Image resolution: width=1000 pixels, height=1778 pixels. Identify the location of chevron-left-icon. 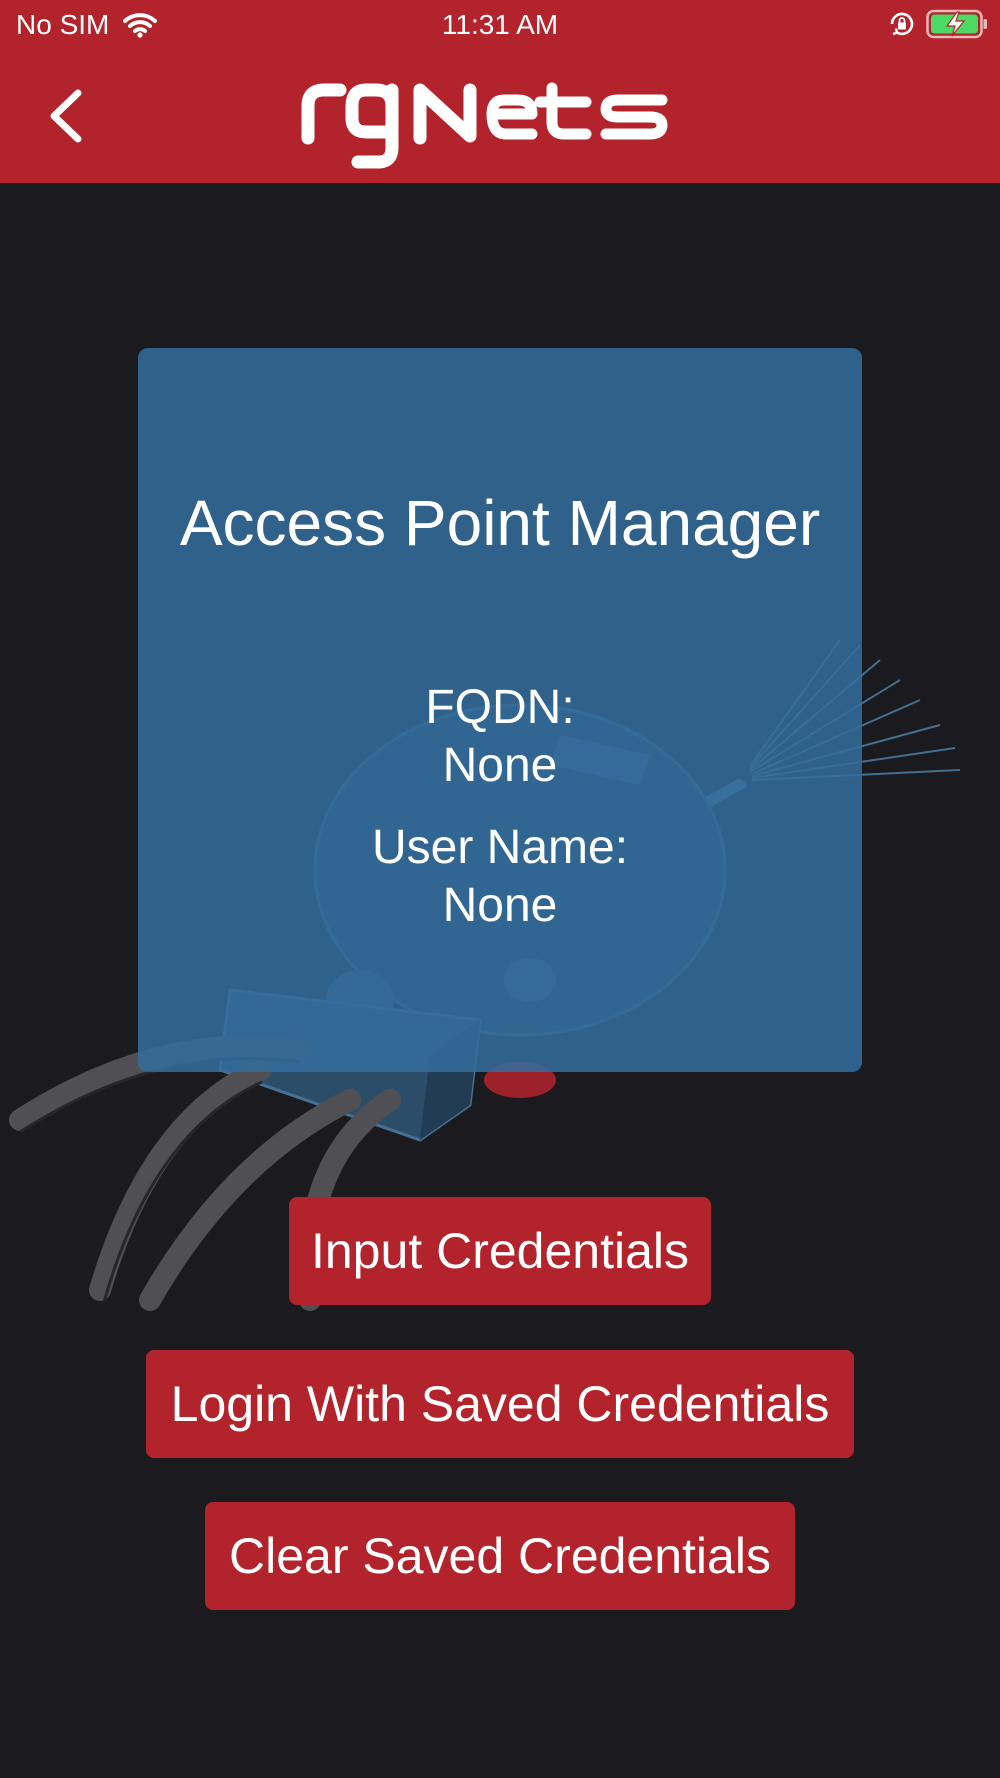
(66, 116).